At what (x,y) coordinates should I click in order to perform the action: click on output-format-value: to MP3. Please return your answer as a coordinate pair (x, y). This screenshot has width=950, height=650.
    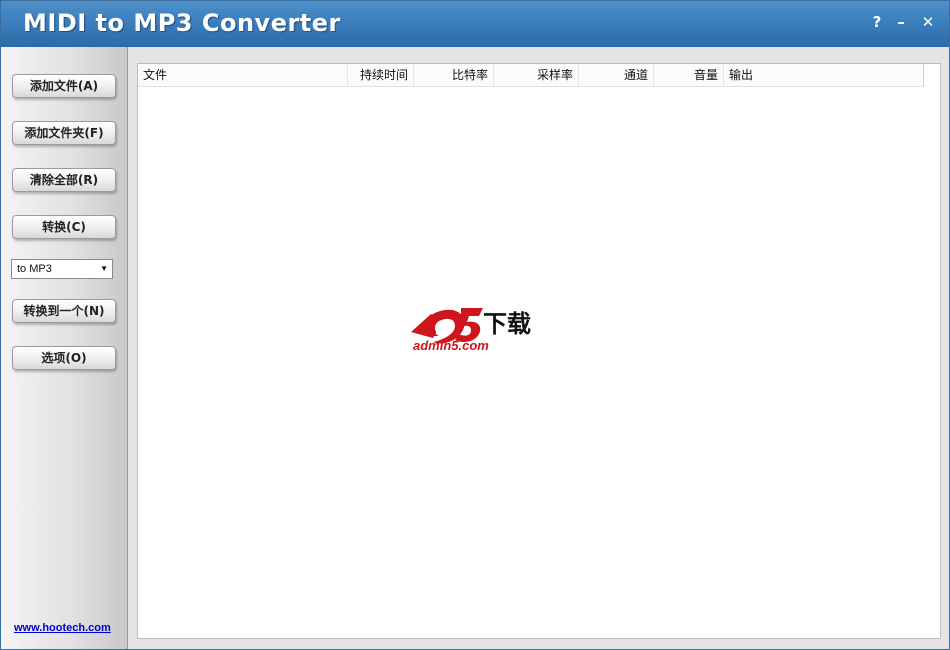
    Looking at the image, I should click on (34, 269).